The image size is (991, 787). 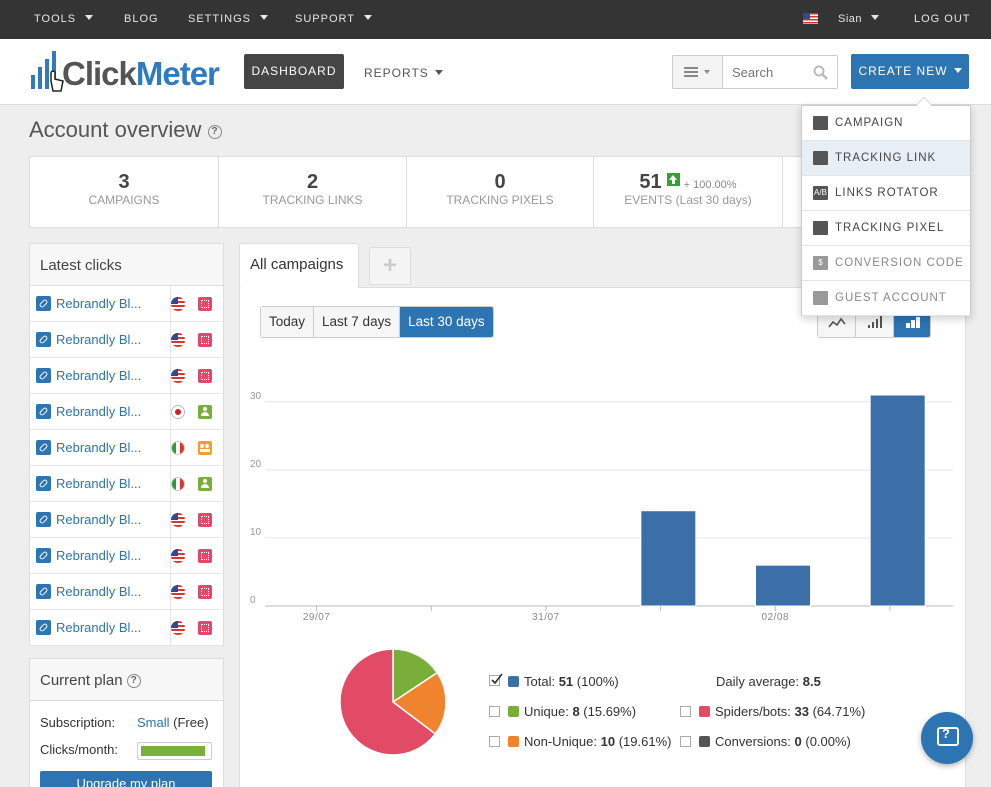 What do you see at coordinates (850, 19) in the screenshot?
I see `user-name: Sian` at bounding box center [850, 19].